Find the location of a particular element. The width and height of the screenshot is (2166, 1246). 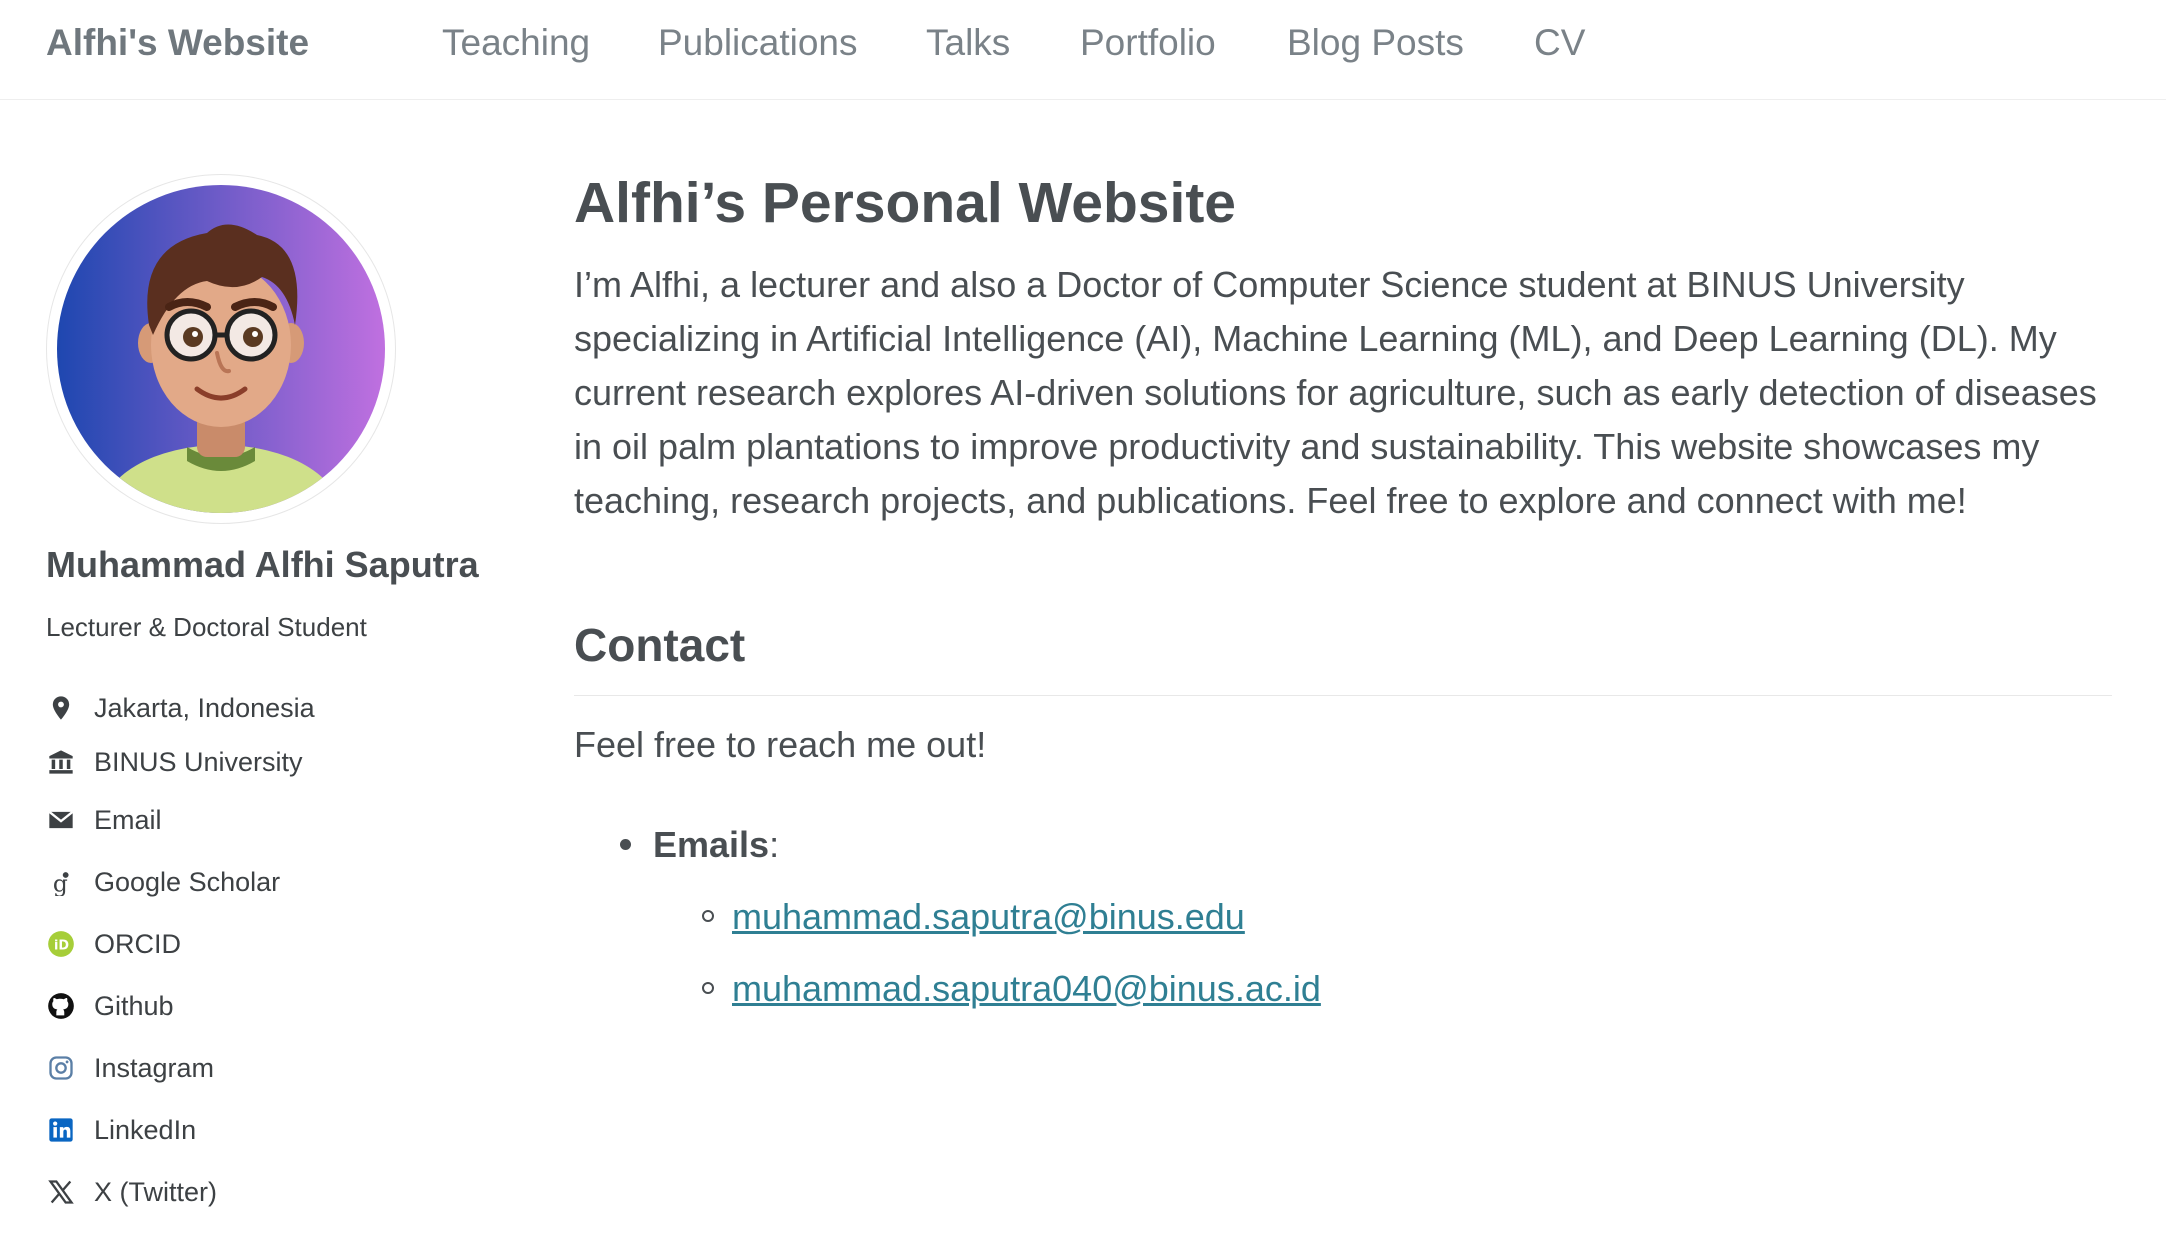

sidebar-item-x-twitter: X (Twitter) is located at coordinates (131, 1192).